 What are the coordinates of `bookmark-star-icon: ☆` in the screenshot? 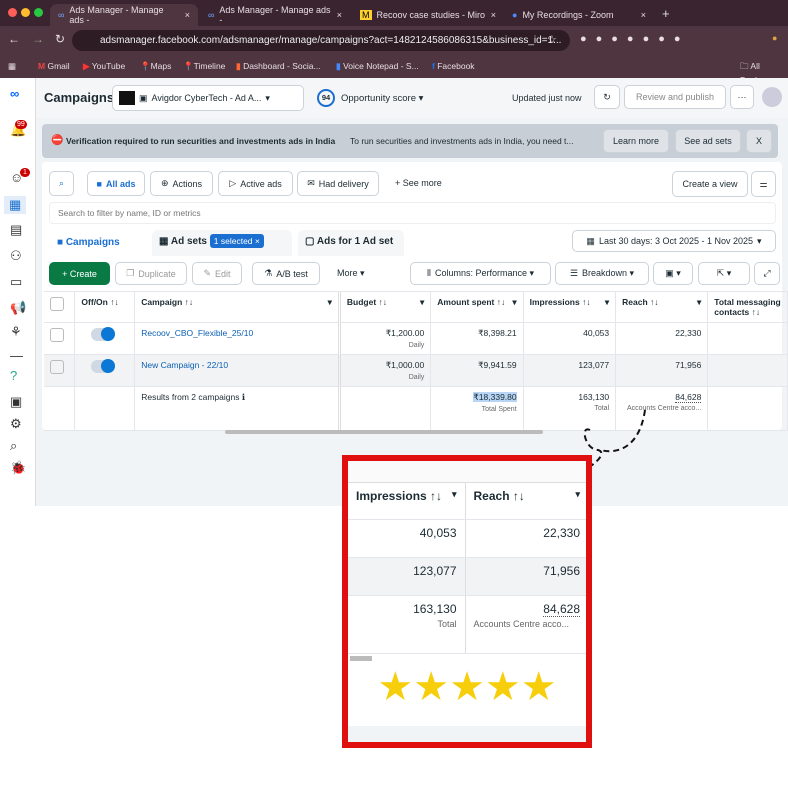 It's located at (552, 39).